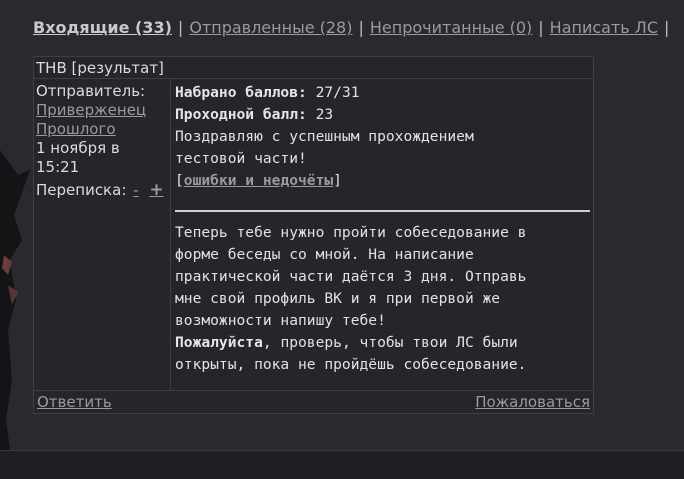  What do you see at coordinates (382, 211) in the screenshot?
I see `divider` at bounding box center [382, 211].